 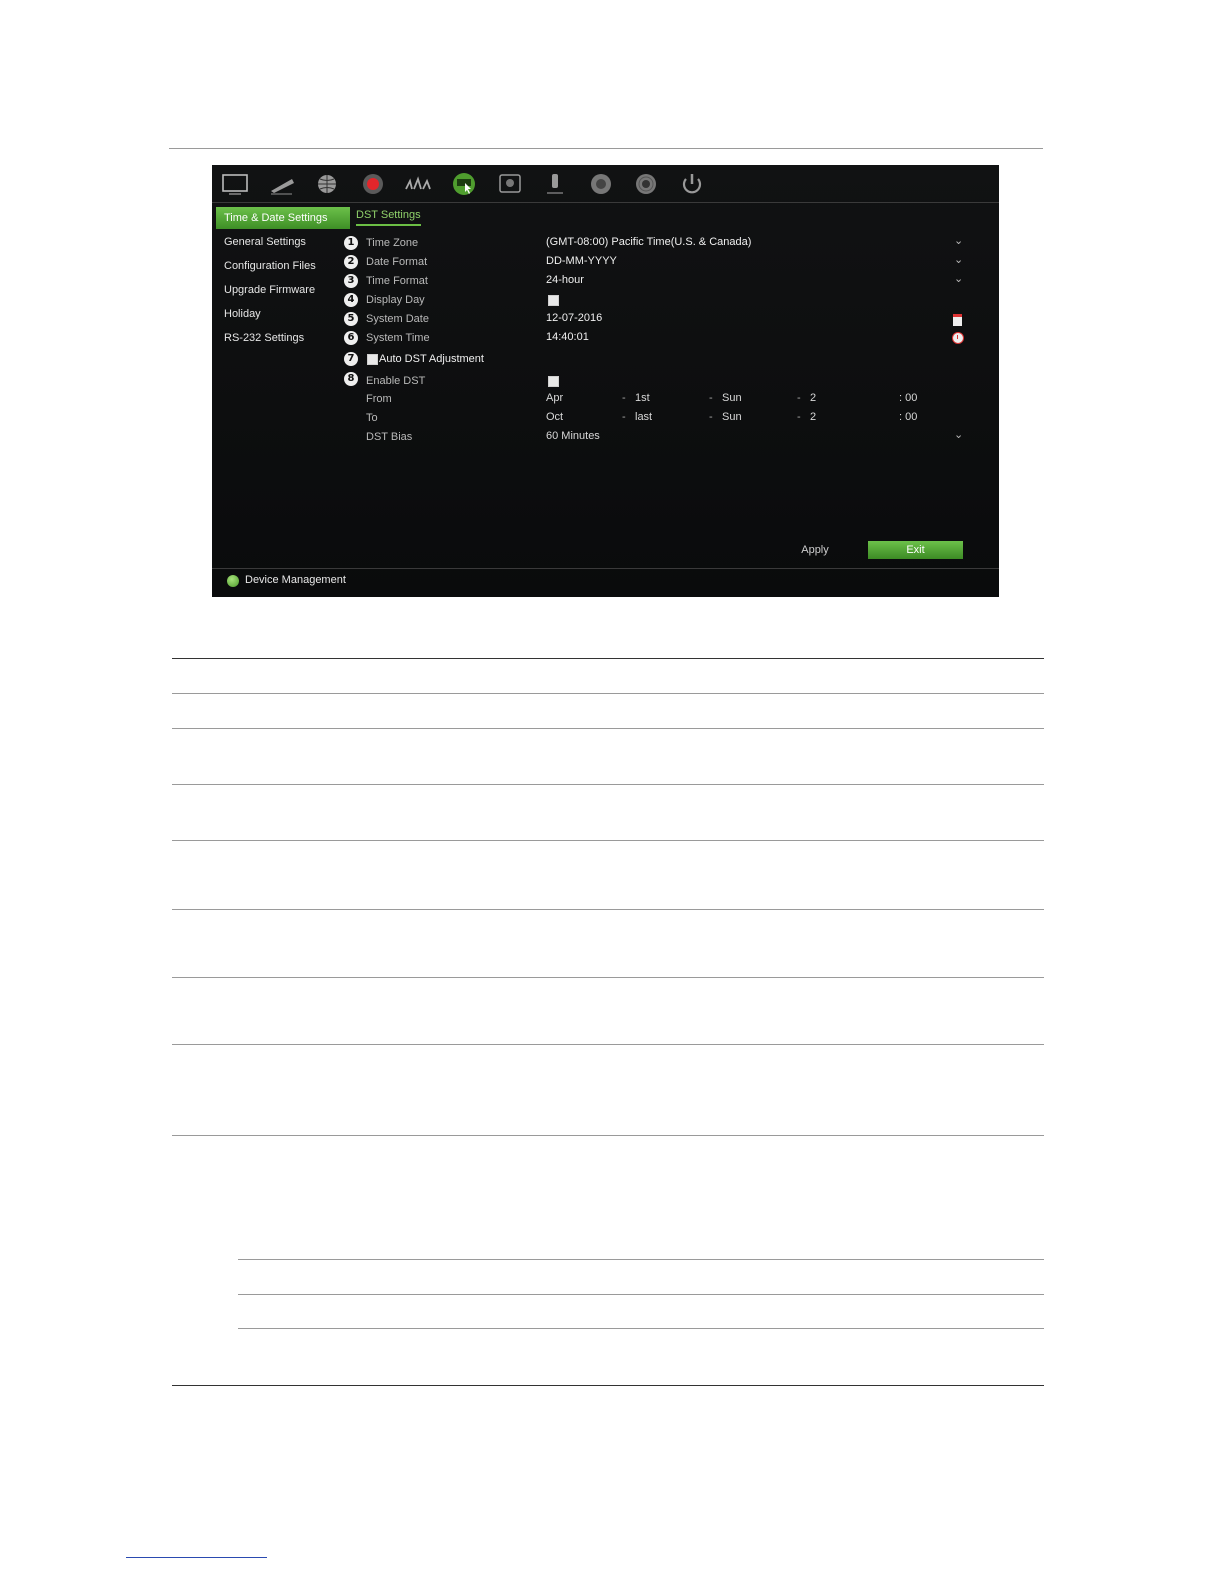 I want to click on system-time-label: System Time, so click(x=398, y=338).